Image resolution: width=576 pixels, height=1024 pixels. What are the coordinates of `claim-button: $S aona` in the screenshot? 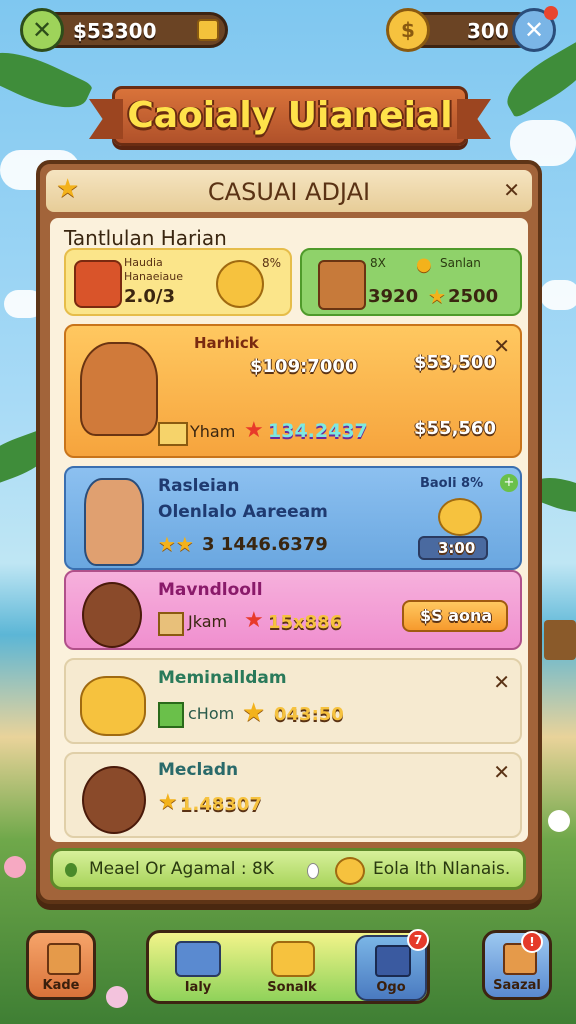 It's located at (455, 616).